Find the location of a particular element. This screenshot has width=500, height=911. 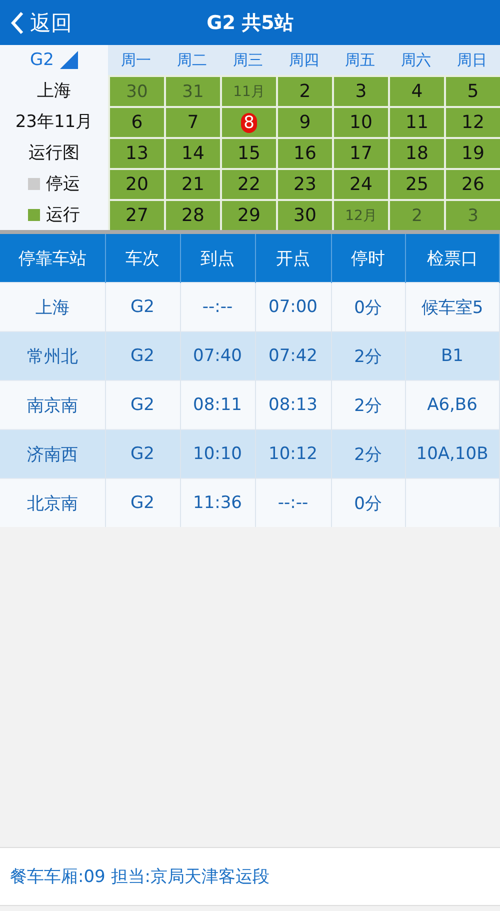

weekday-header: 周六 is located at coordinates (416, 60).